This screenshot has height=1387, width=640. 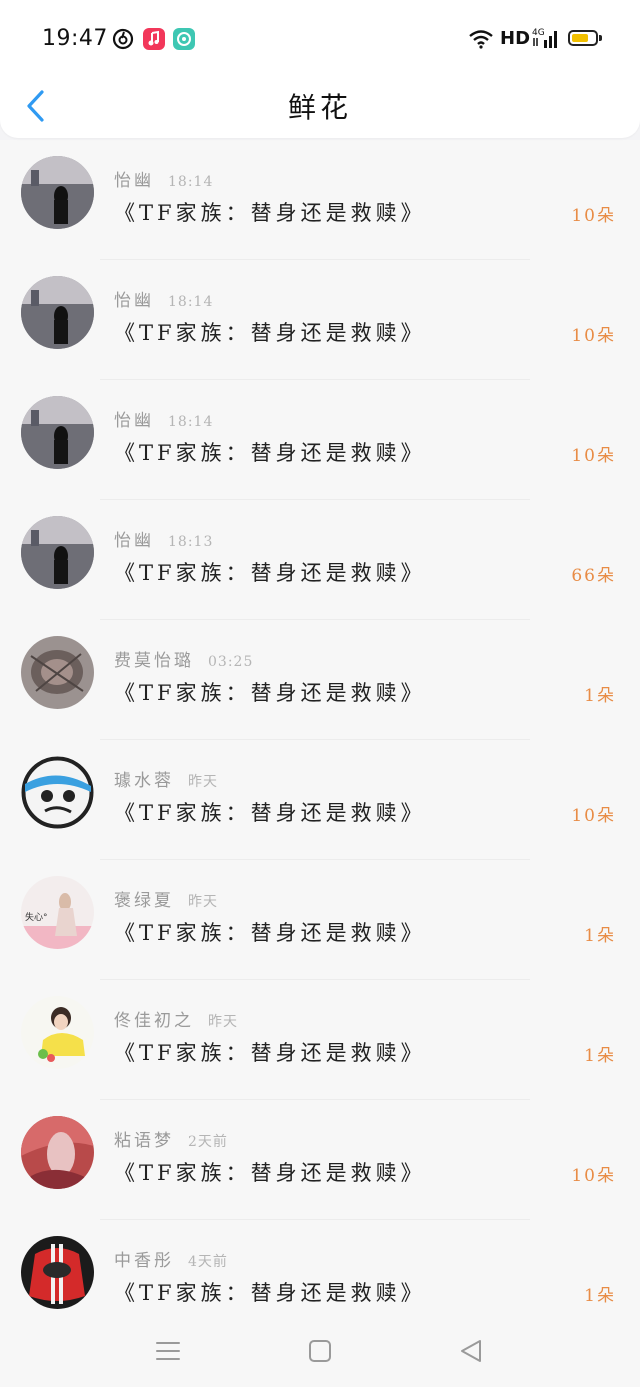 I want to click on sender-line: 怡幽 18:13, so click(x=164, y=538).